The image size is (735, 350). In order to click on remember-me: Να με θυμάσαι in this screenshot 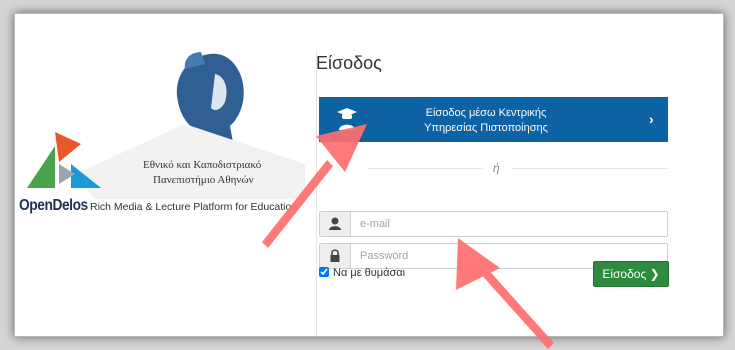, I will do `click(362, 273)`.